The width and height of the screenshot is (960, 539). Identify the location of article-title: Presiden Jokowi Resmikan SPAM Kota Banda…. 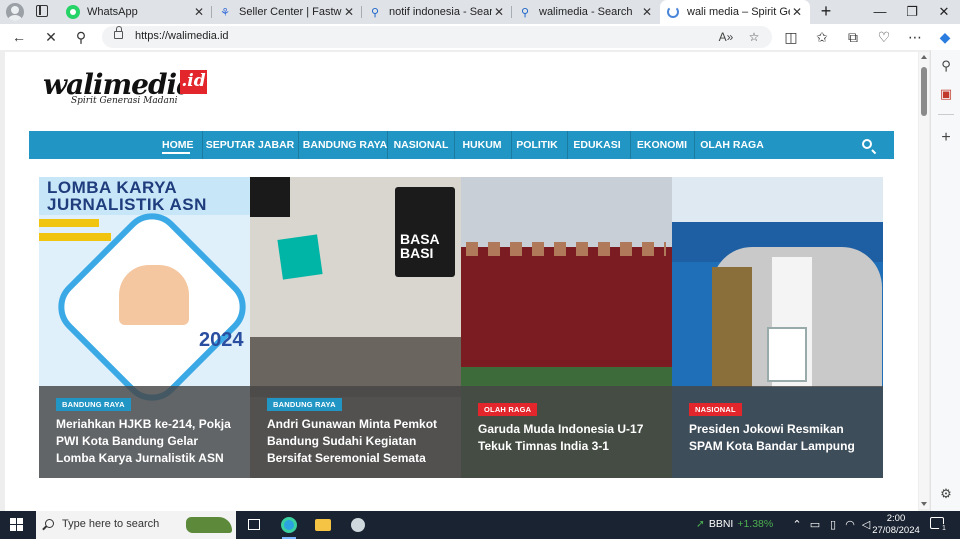
(780, 438).